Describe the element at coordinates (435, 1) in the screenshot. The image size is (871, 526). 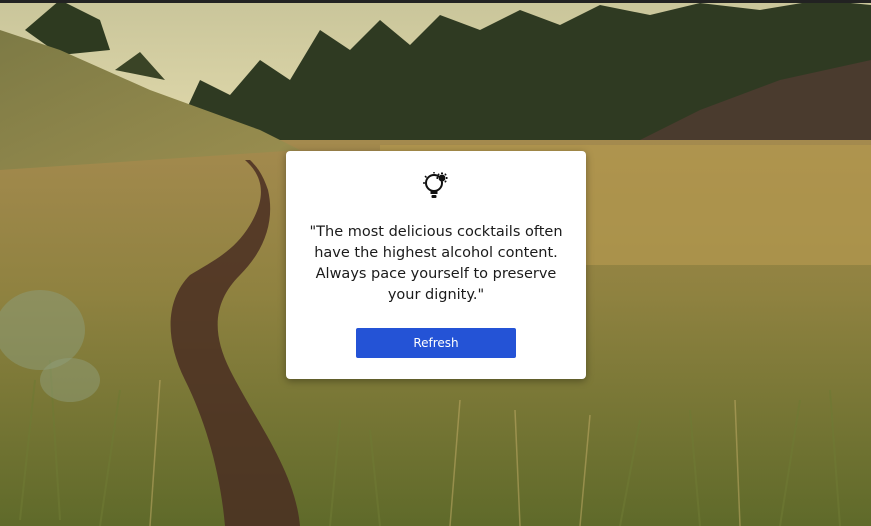
I see `top-edge-bar` at that location.